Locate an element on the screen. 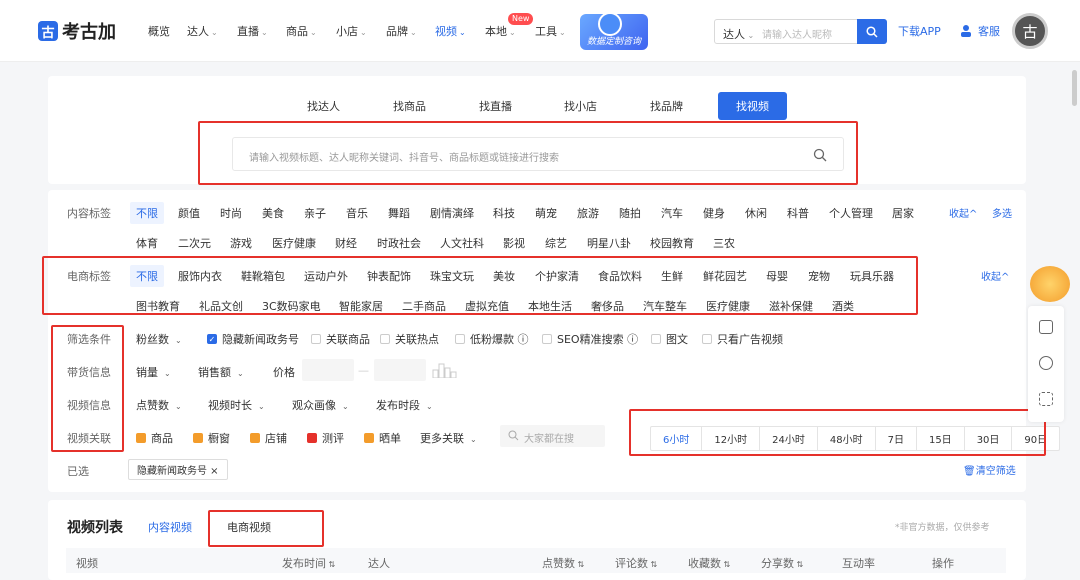 The image size is (1080, 580). sales-volume-dropdown: 销量 ⌄ is located at coordinates (153, 372).